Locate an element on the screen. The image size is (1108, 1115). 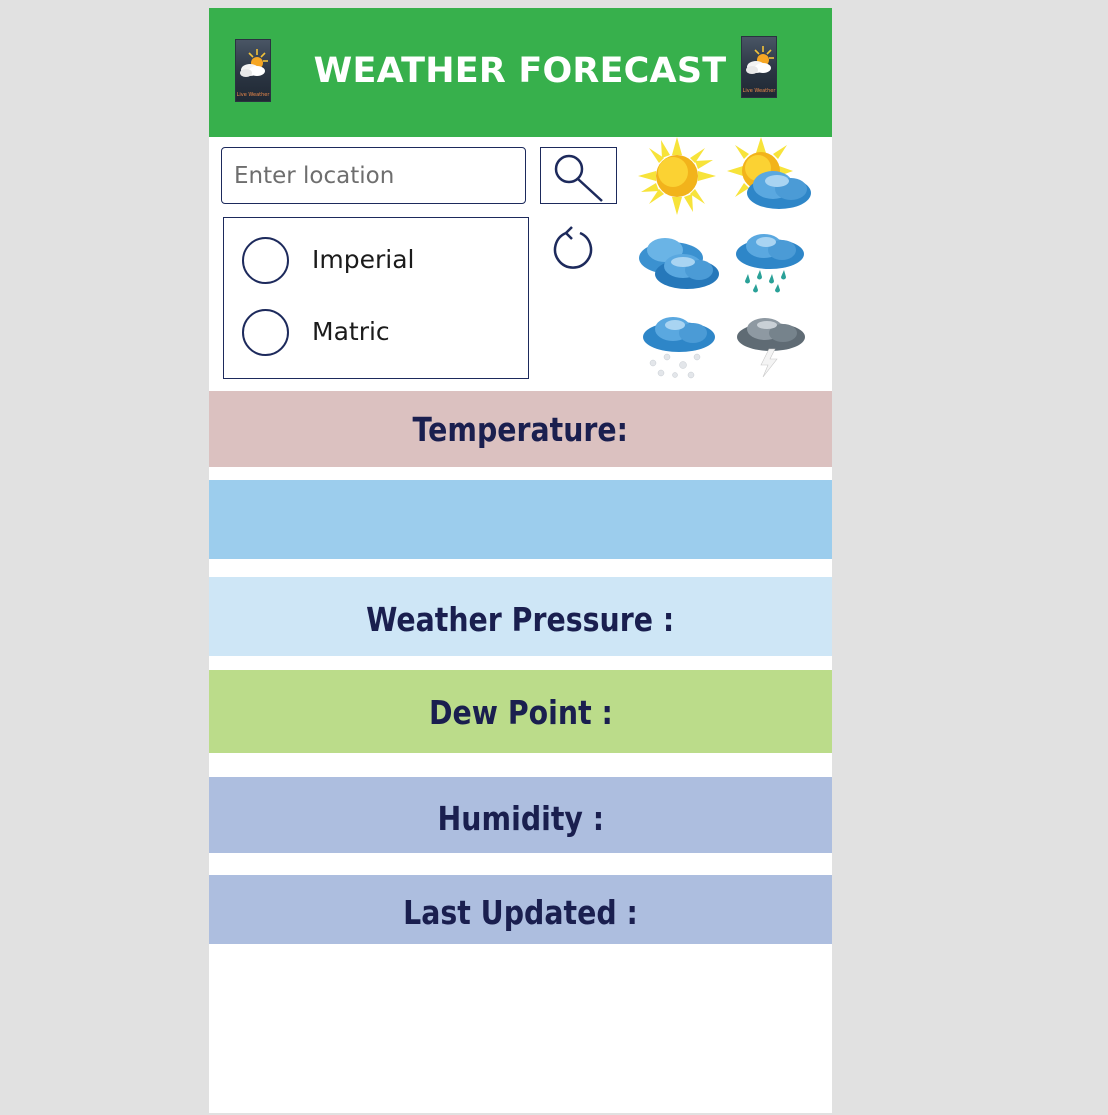
radio-matric: Matric is located at coordinates (377, 335).